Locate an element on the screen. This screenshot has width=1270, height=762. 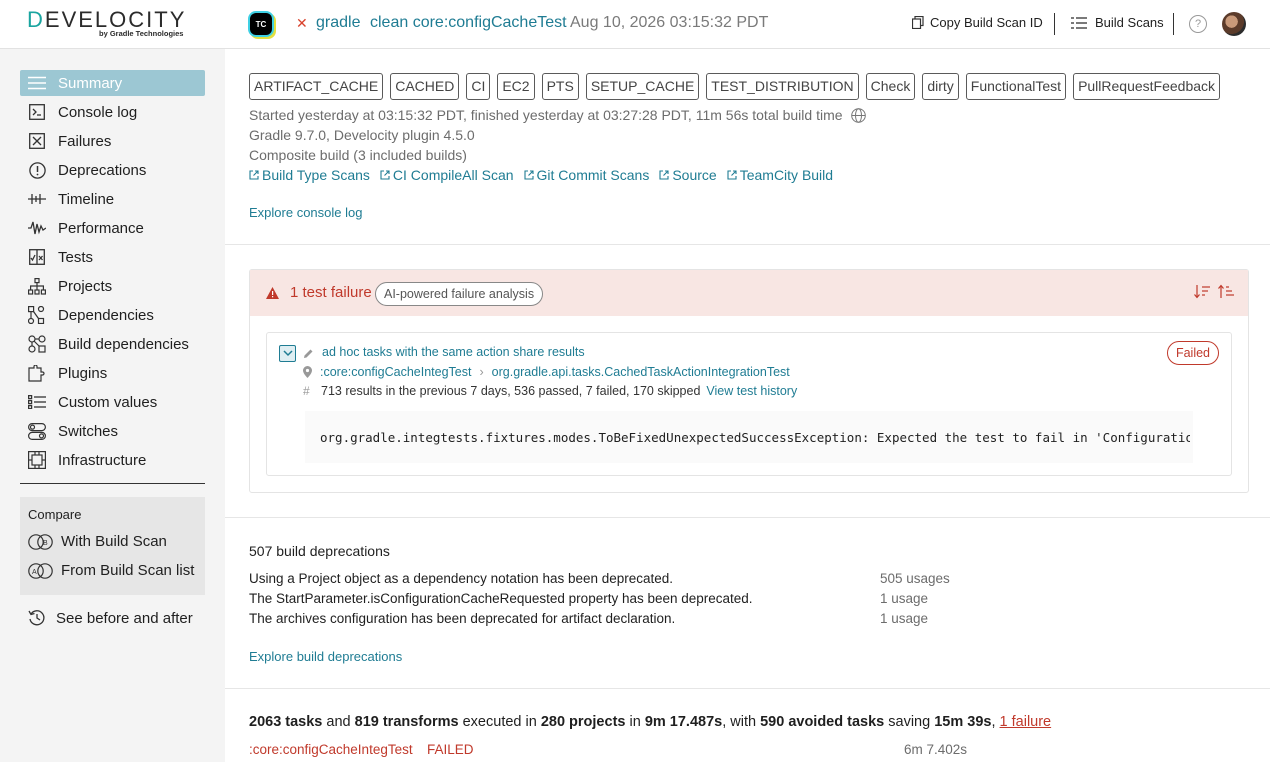
section-divider is located at coordinates (747, 244).